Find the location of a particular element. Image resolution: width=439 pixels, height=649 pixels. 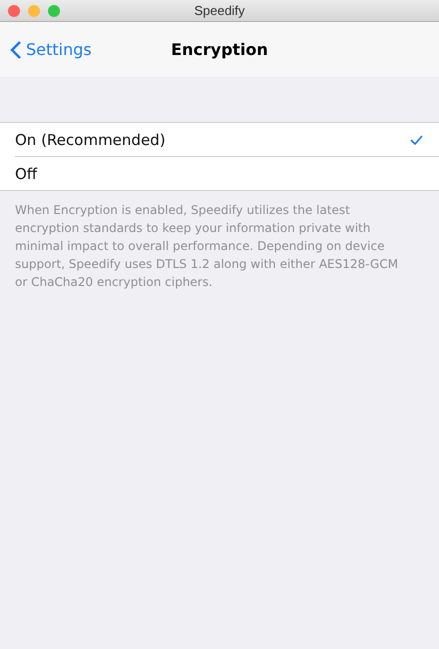

window-title: Speedify is located at coordinates (219, 10).